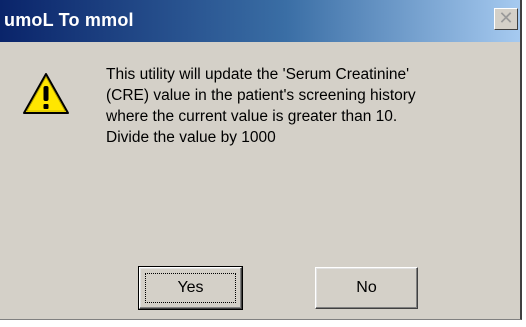 The image size is (526, 327). What do you see at coordinates (46, 93) in the screenshot?
I see `warning-icon` at bounding box center [46, 93].